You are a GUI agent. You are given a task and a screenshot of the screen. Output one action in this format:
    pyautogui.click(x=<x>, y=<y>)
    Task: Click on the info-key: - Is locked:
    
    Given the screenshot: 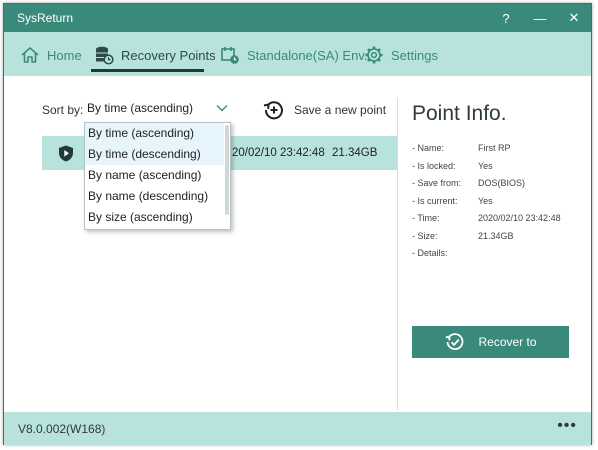 What is the action you would take?
    pyautogui.click(x=434, y=165)
    